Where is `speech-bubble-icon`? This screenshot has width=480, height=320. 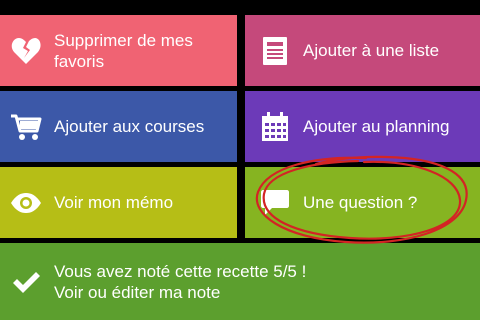
speech-bubble-icon is located at coordinates (275, 203).